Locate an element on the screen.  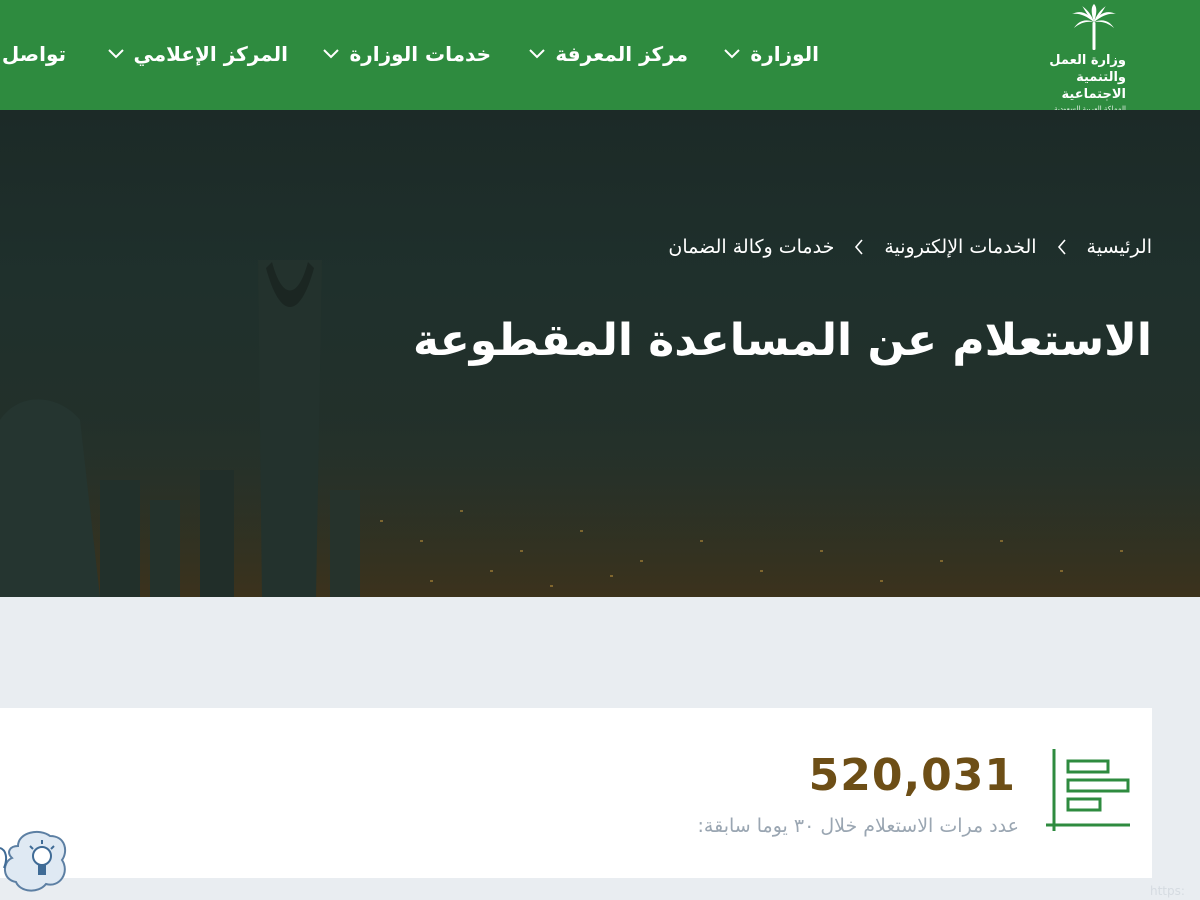
nav-item-ministry: الوزارة is located at coordinates (771, 54).